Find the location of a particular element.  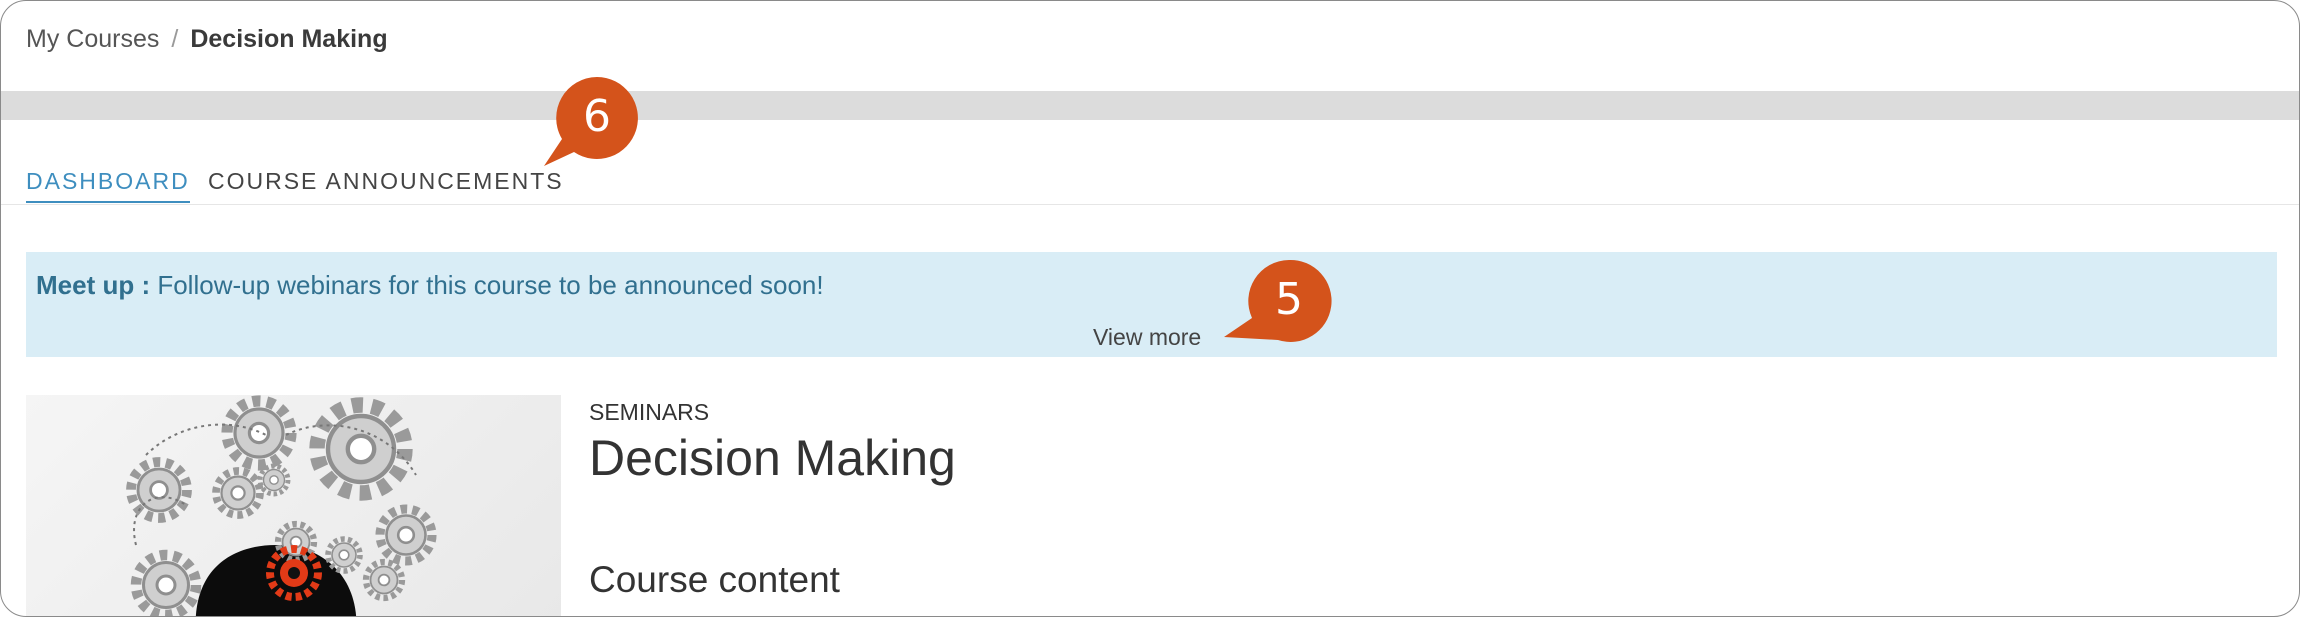

course-content-heading: Course content is located at coordinates (714, 579).